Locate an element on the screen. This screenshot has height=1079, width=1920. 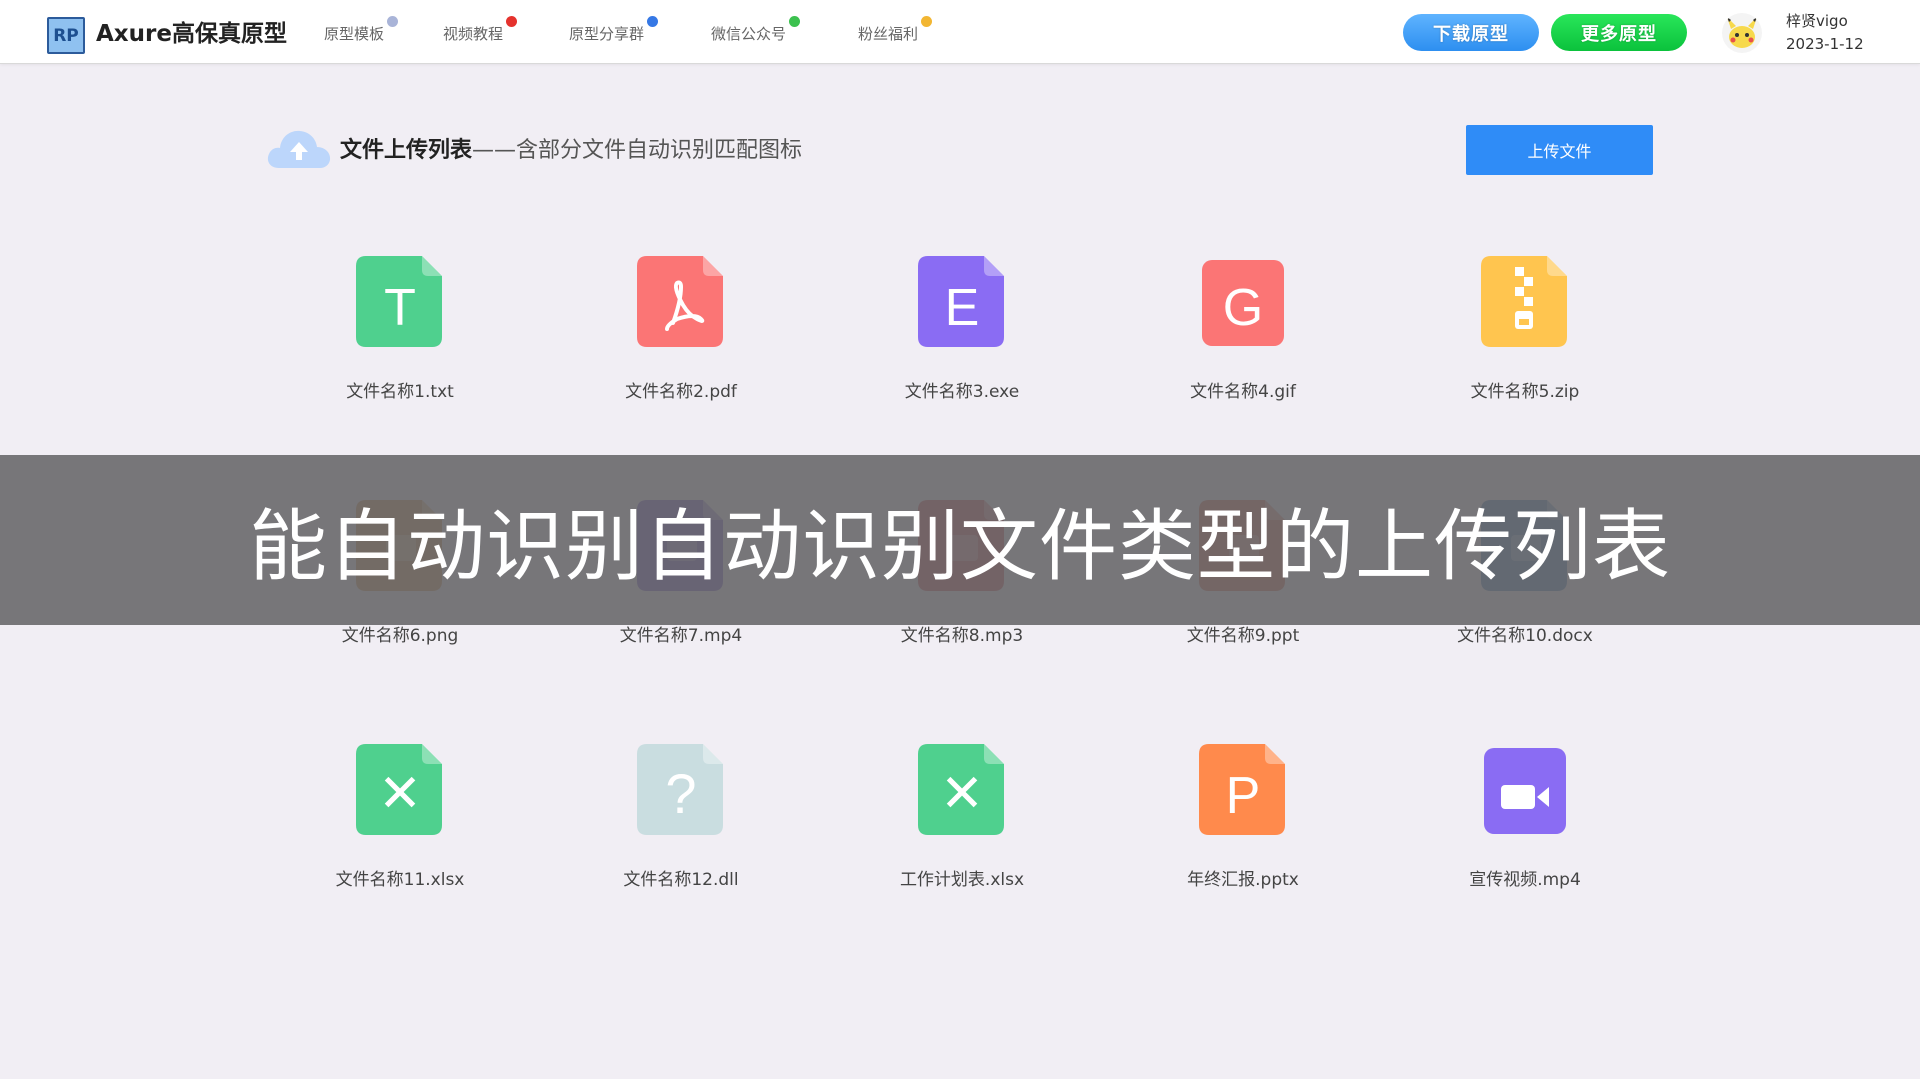
pikachu-avatar-icon is located at coordinates (1742, 32).